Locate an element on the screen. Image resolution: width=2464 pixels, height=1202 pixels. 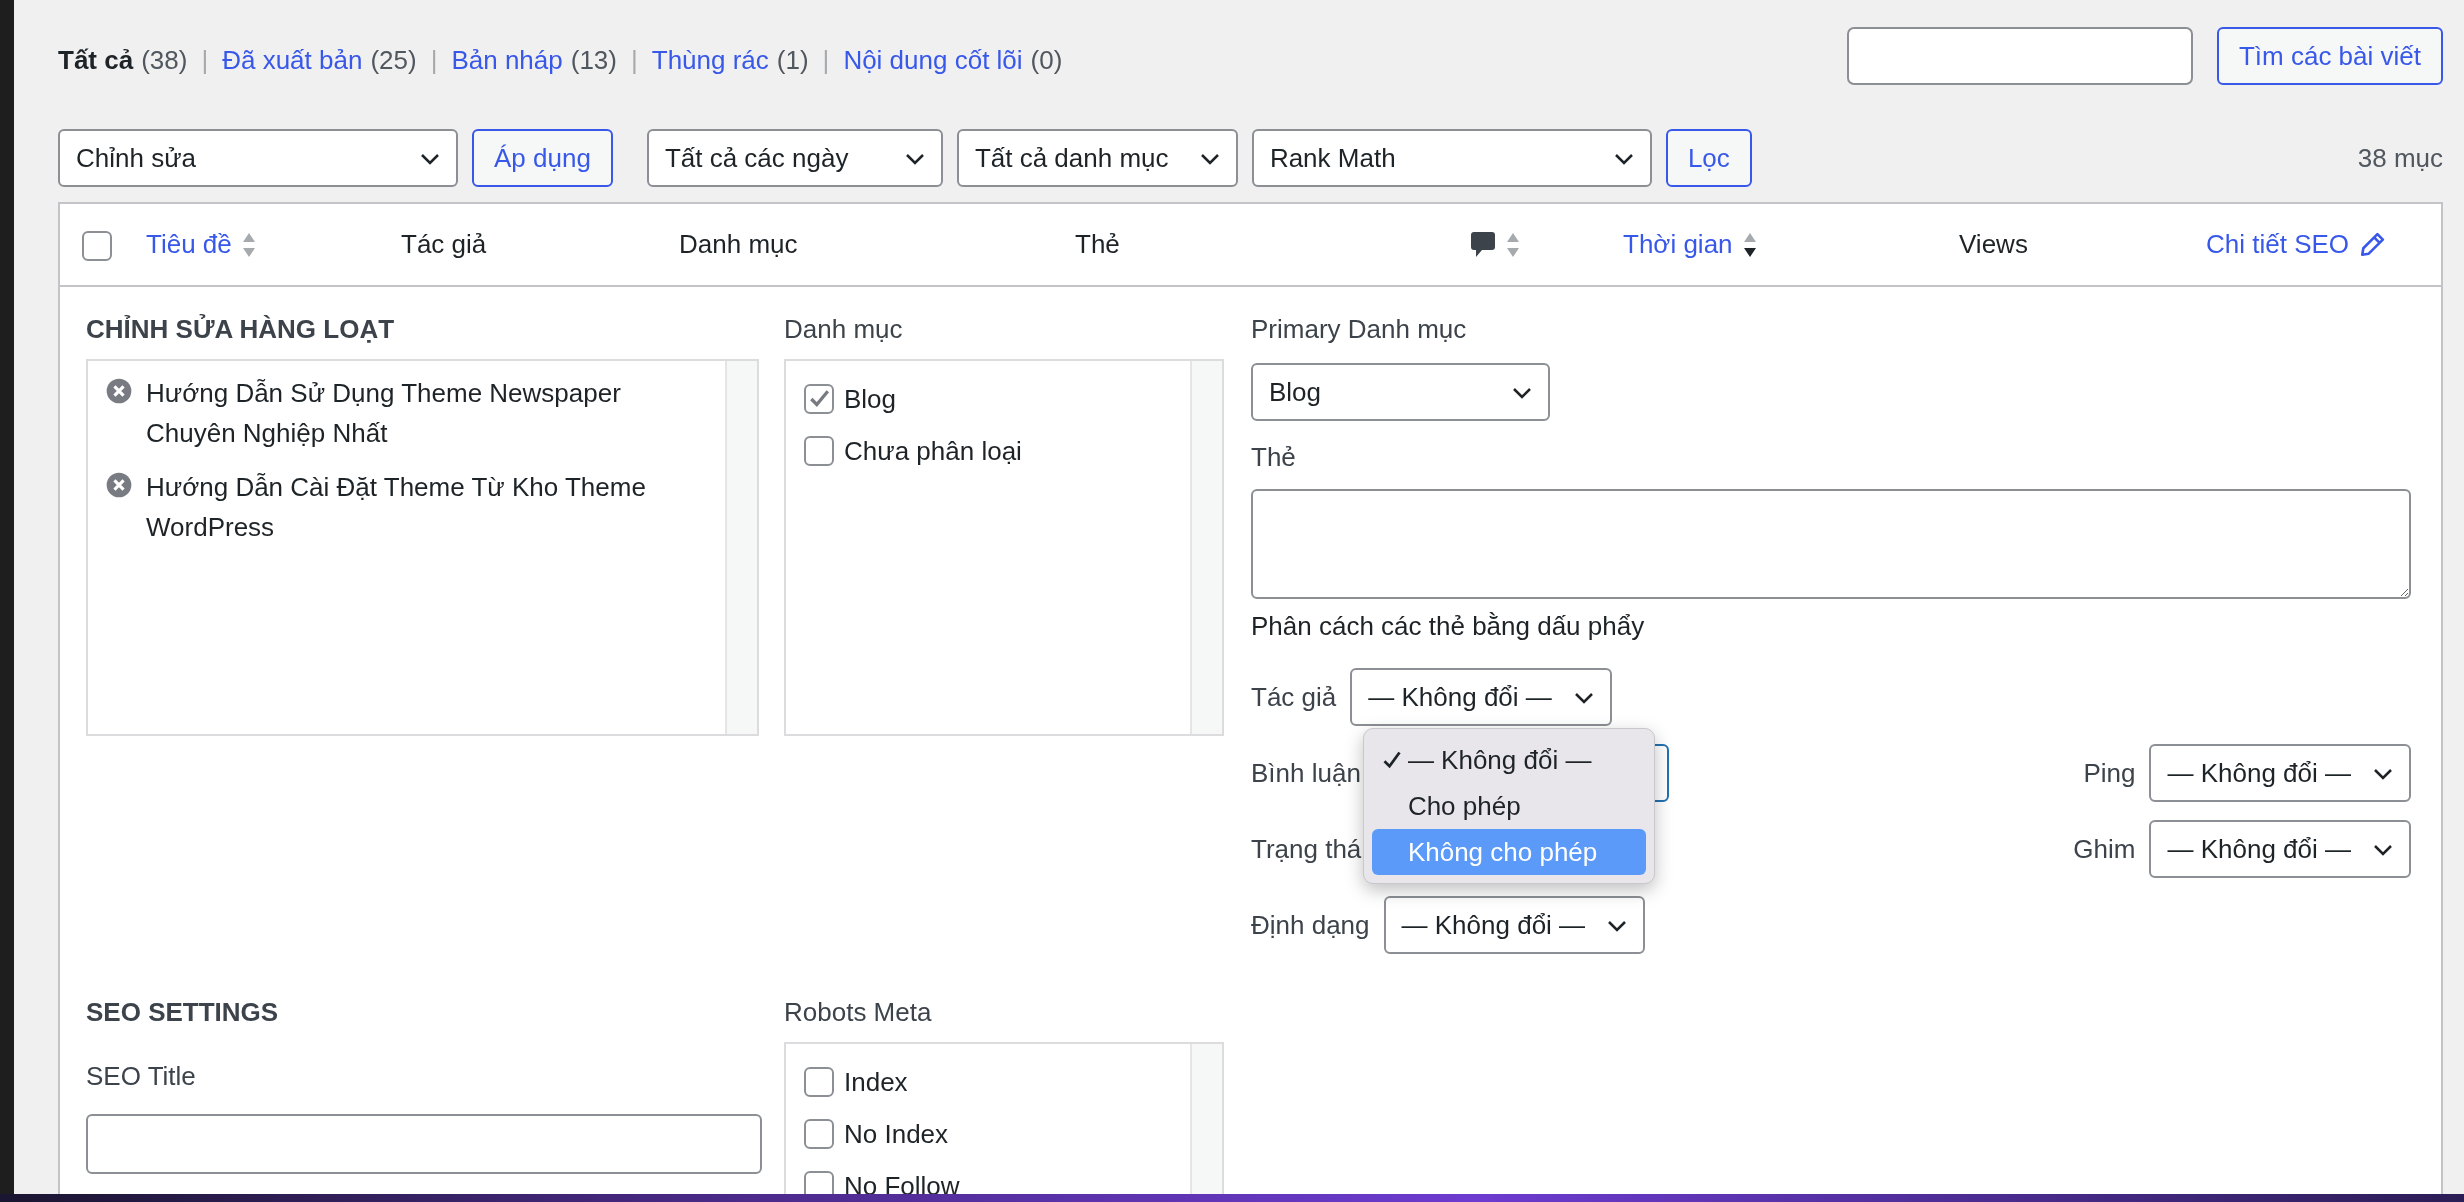
tags-field is located at coordinates (1831, 544).